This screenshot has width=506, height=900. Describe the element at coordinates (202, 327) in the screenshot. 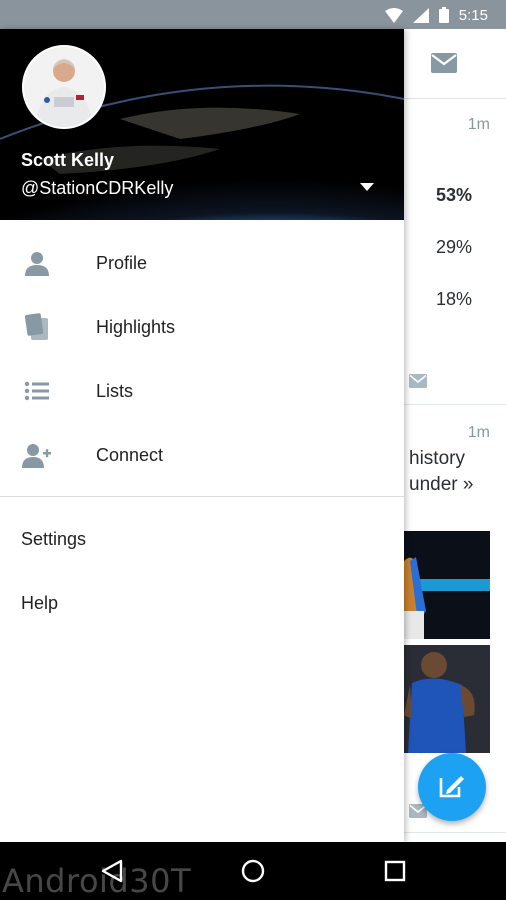

I see `menu-item-highlights: Highlights` at that location.